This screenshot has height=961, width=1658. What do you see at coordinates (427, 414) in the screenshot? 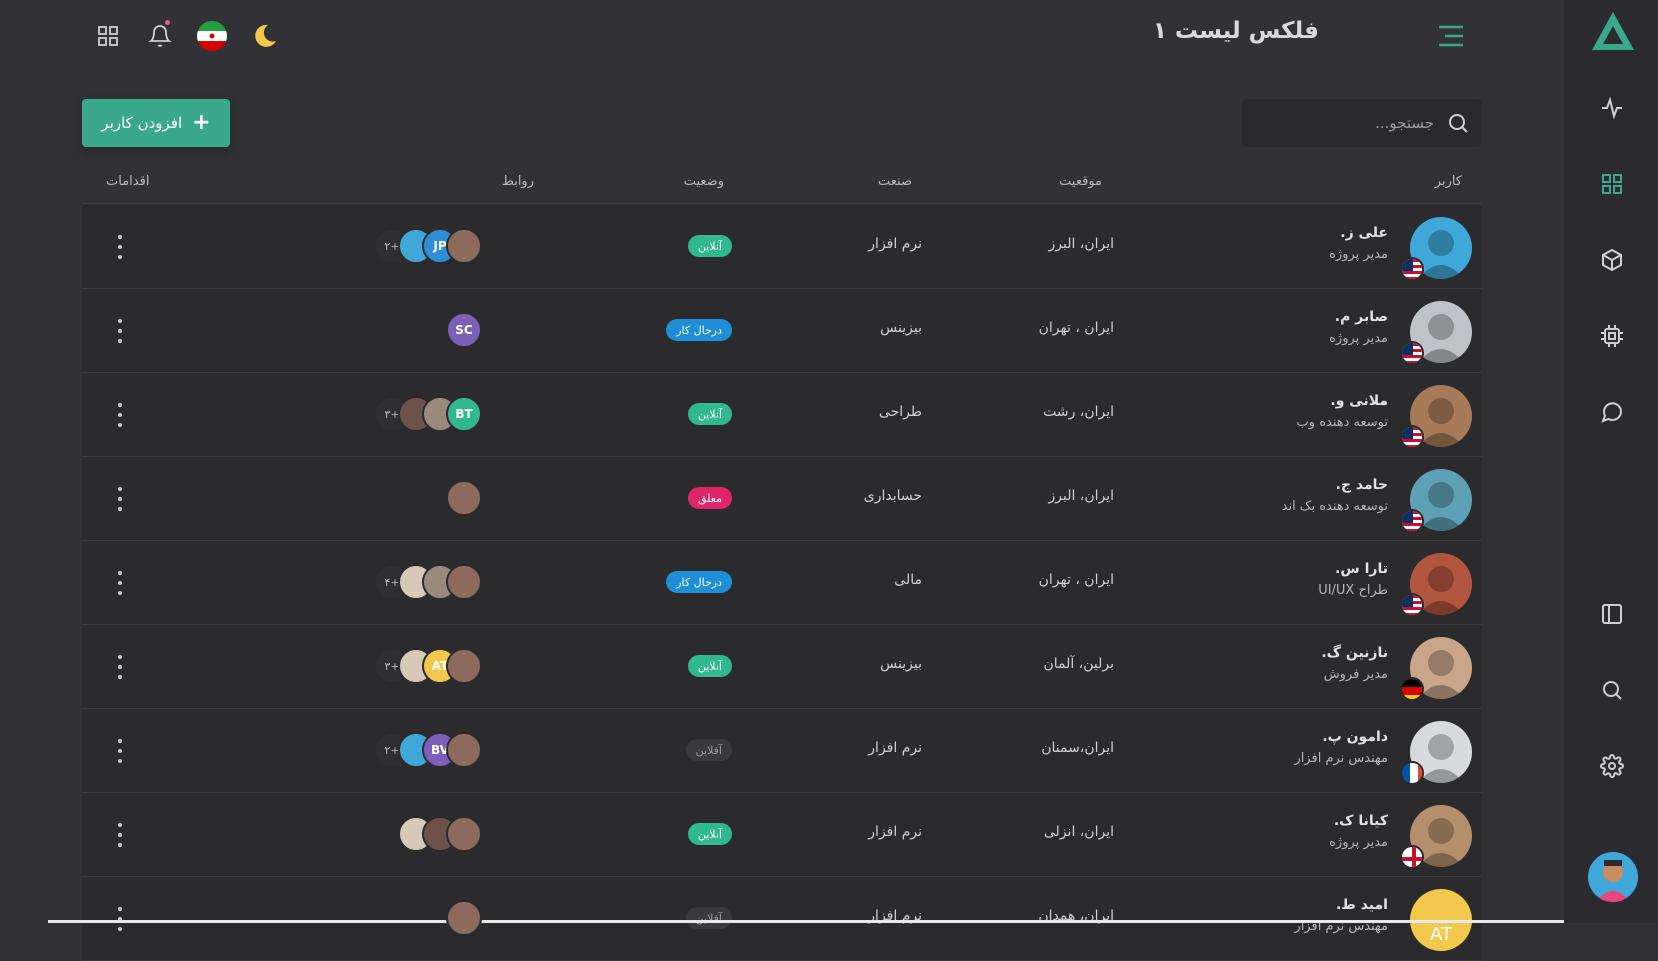
I see `relations-avatars: BT ۳+` at bounding box center [427, 414].